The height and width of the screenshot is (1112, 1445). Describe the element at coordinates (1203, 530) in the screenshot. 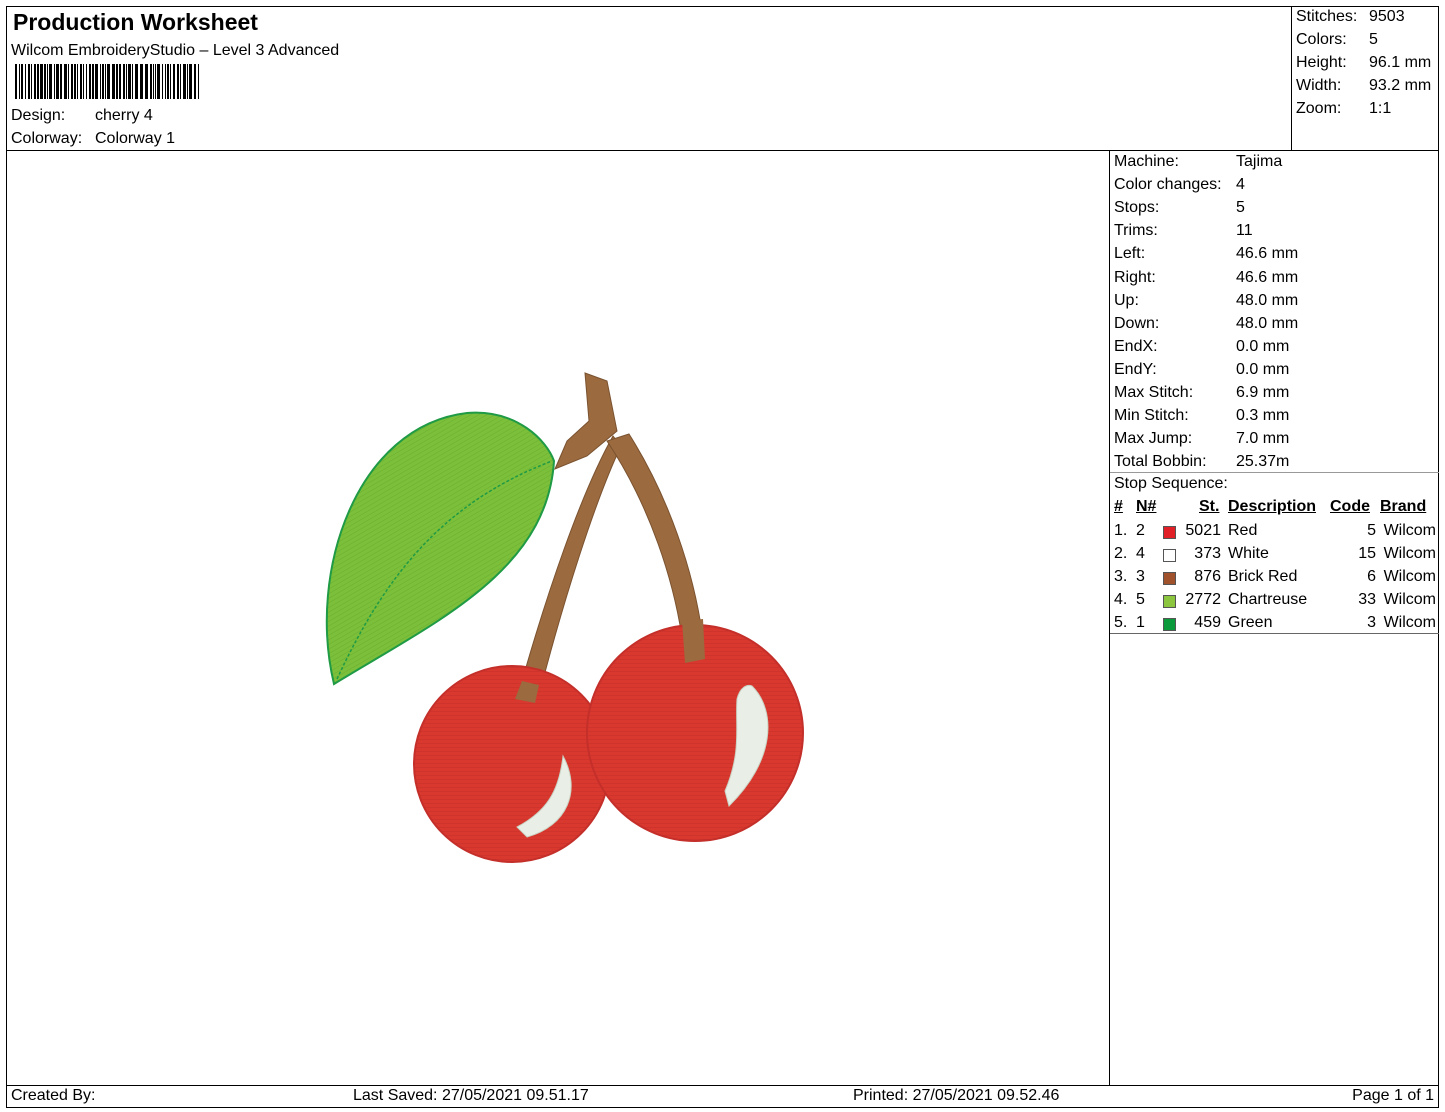

I see `row-stitches: 5021` at that location.